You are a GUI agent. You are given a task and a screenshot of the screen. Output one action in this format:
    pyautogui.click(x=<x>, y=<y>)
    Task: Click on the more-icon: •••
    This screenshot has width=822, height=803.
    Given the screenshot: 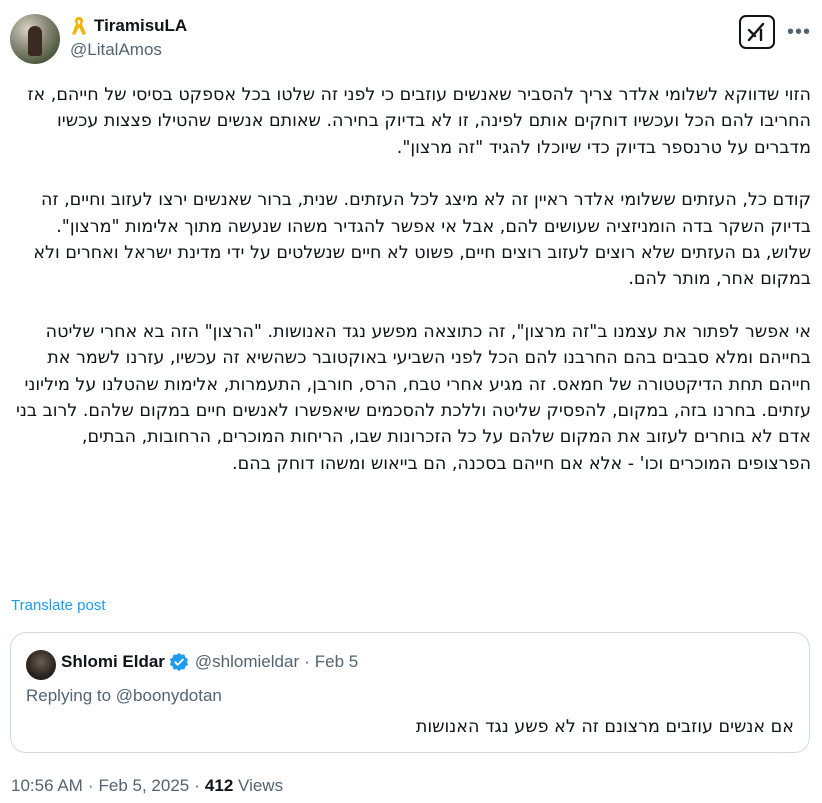 What is the action you would take?
    pyautogui.click(x=799, y=31)
    